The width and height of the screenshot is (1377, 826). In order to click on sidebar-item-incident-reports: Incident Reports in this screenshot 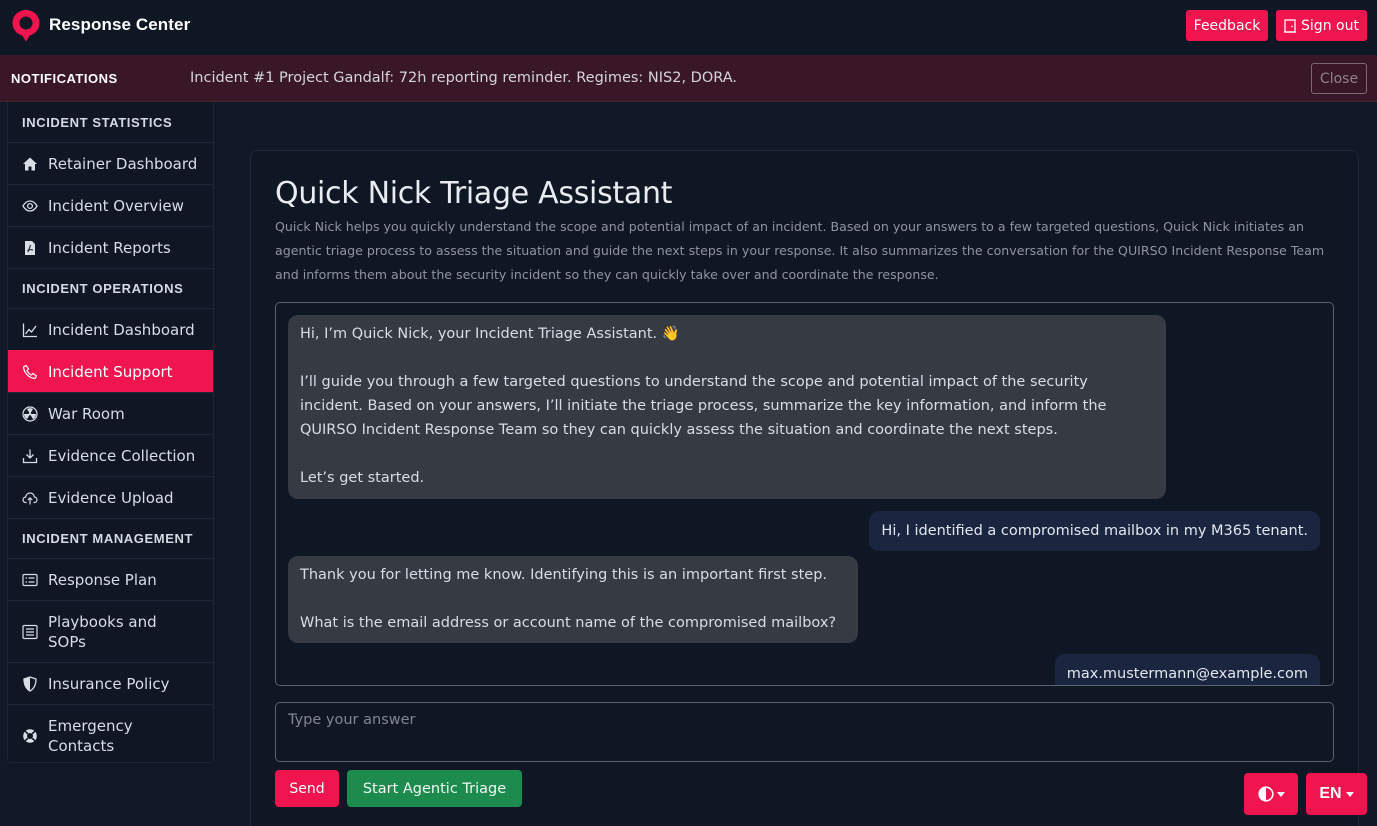, I will do `click(110, 247)`.